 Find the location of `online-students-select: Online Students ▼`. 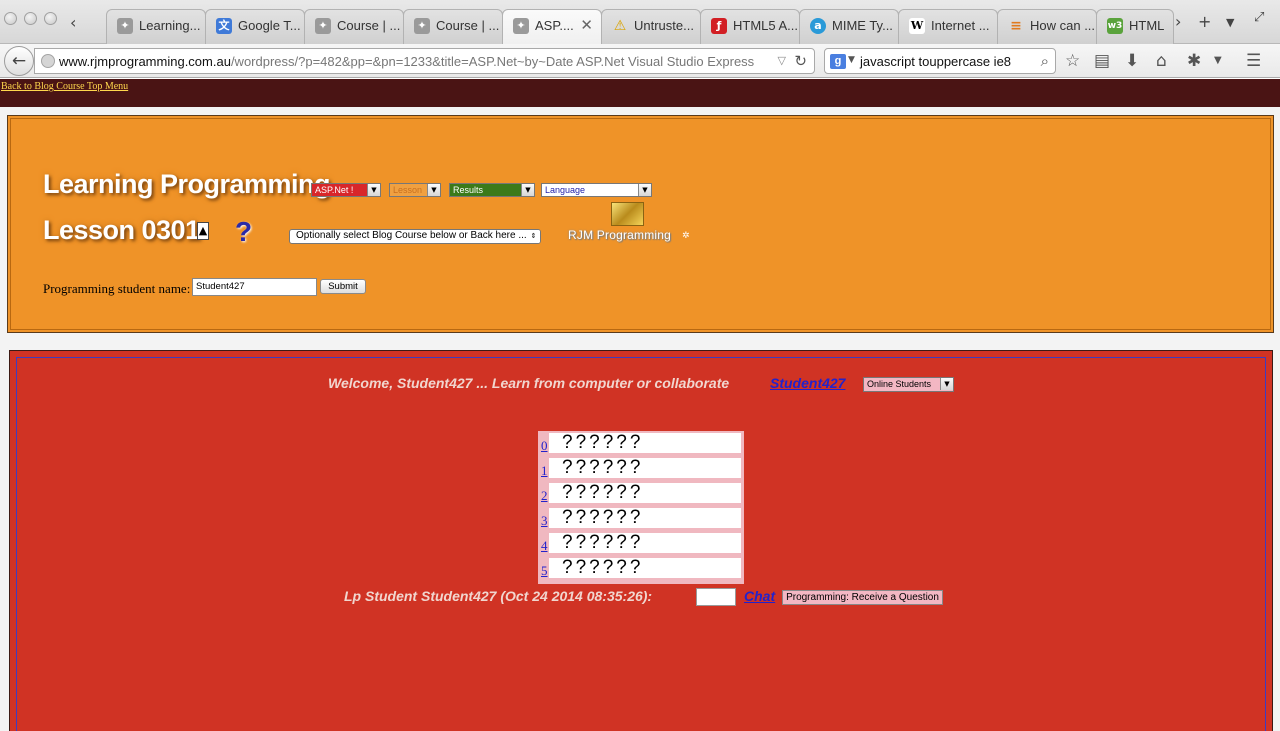

online-students-select: Online Students ▼ is located at coordinates (908, 384).